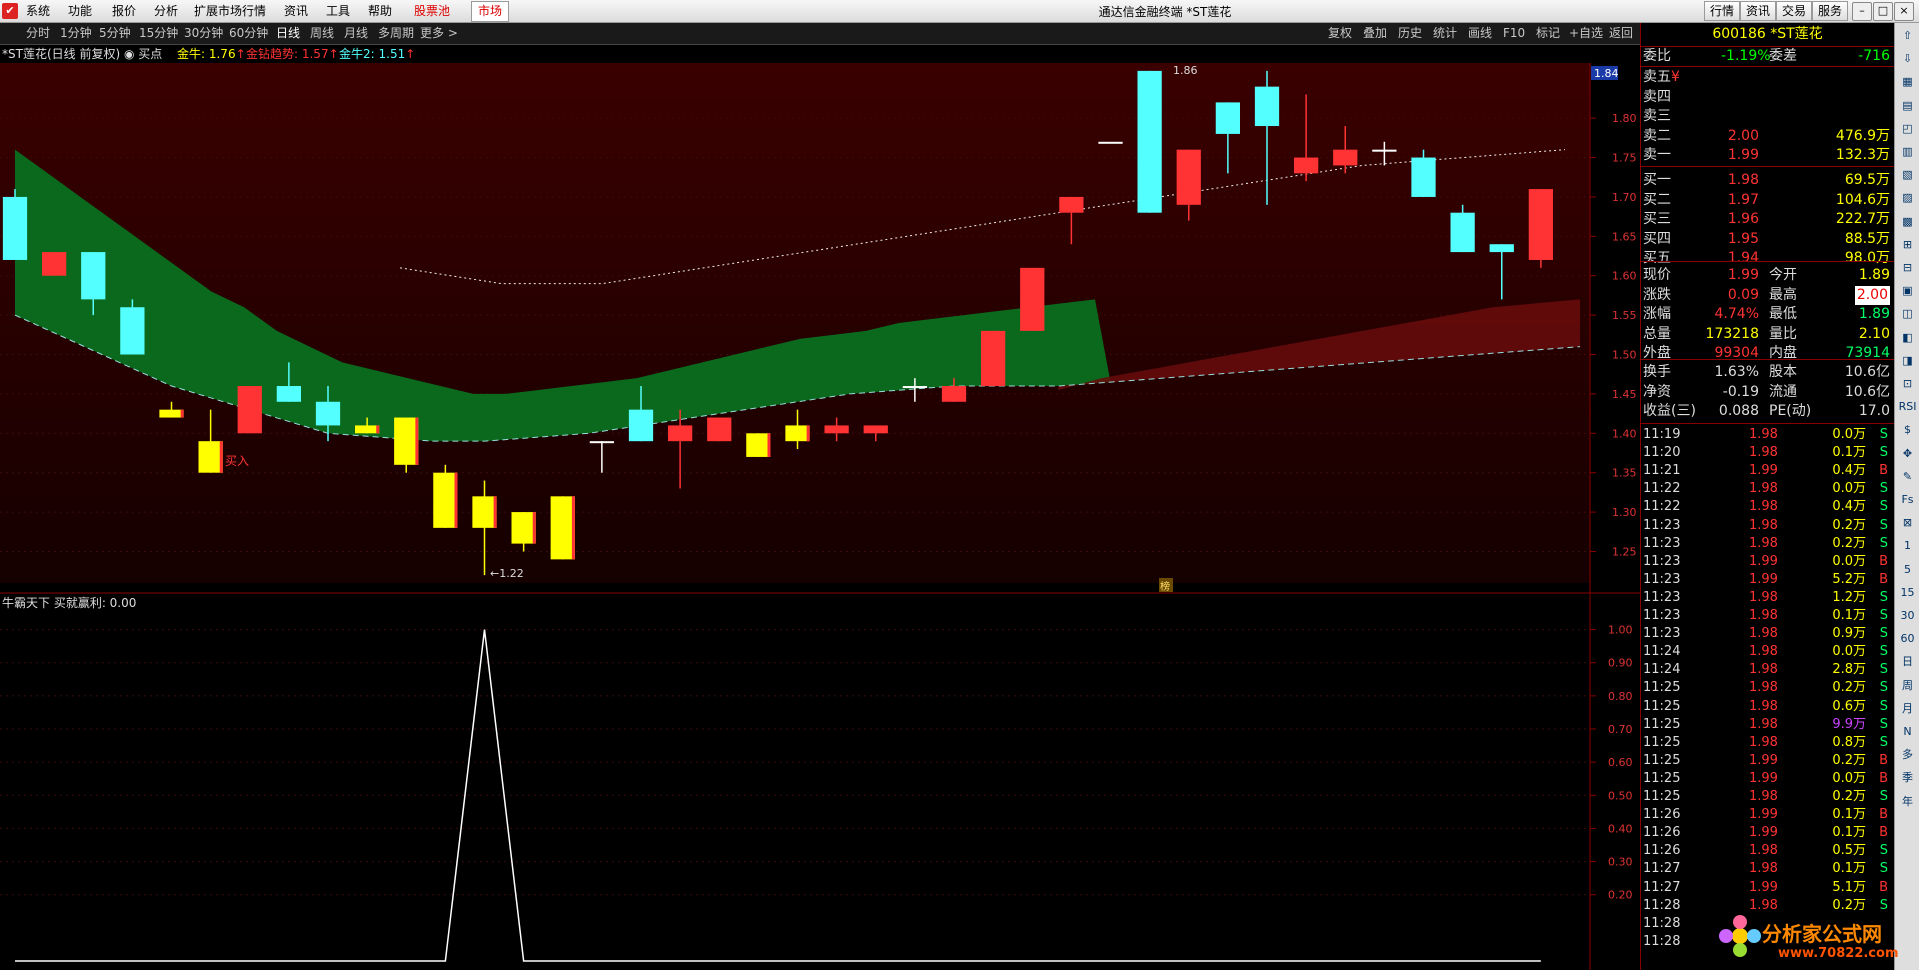 The height and width of the screenshot is (970, 1919). Describe the element at coordinates (143, 54) in the screenshot. I see `buy-point-indicator: ◉ 买点` at that location.